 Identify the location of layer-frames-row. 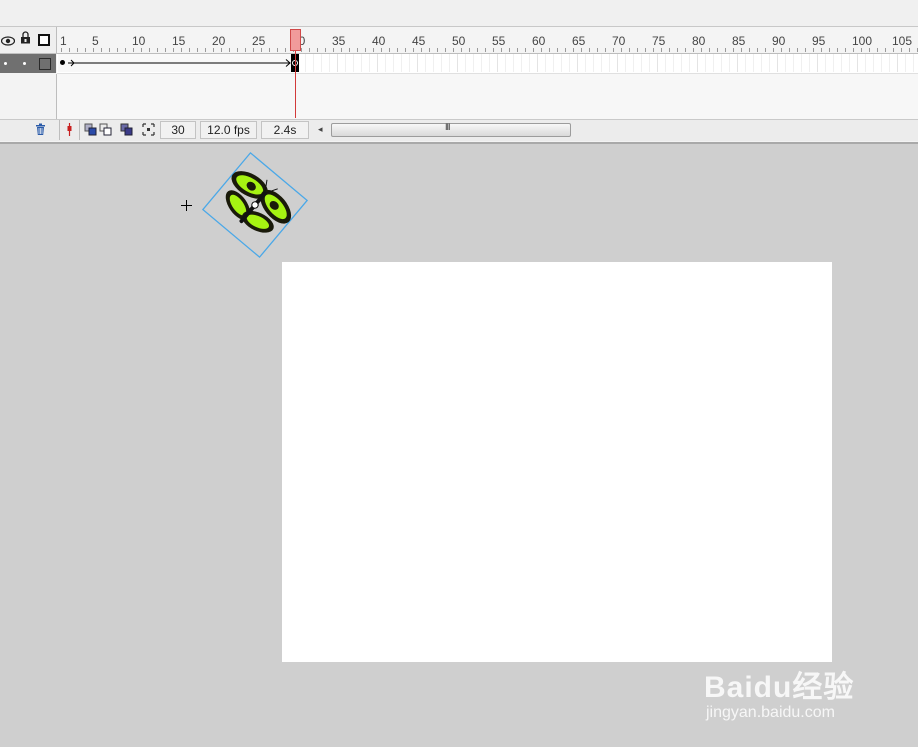
(487, 64).